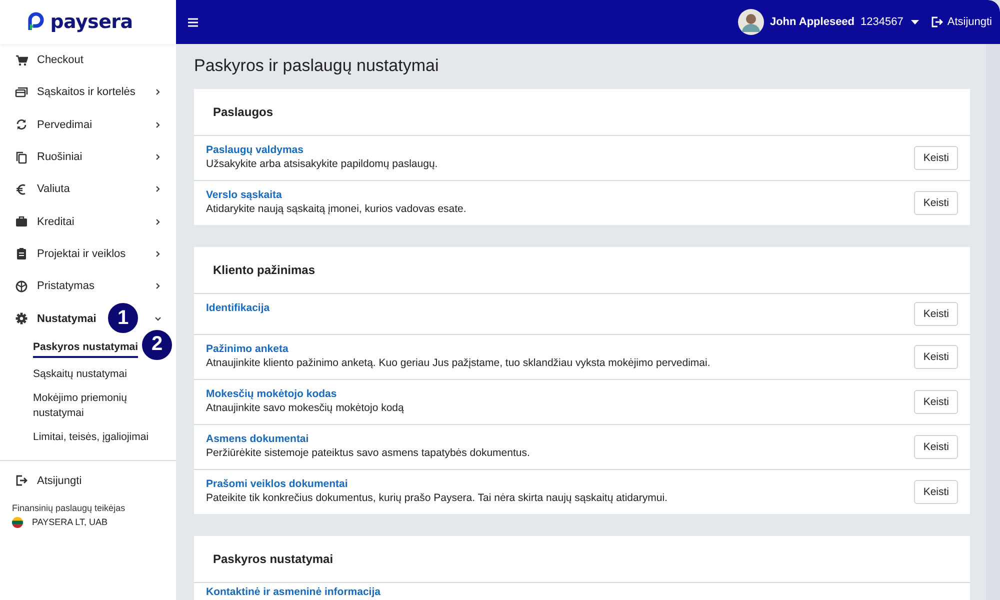 This screenshot has height=600, width=1000. Describe the element at coordinates (65, 286) in the screenshot. I see `nav-label: Pristatymas` at that location.